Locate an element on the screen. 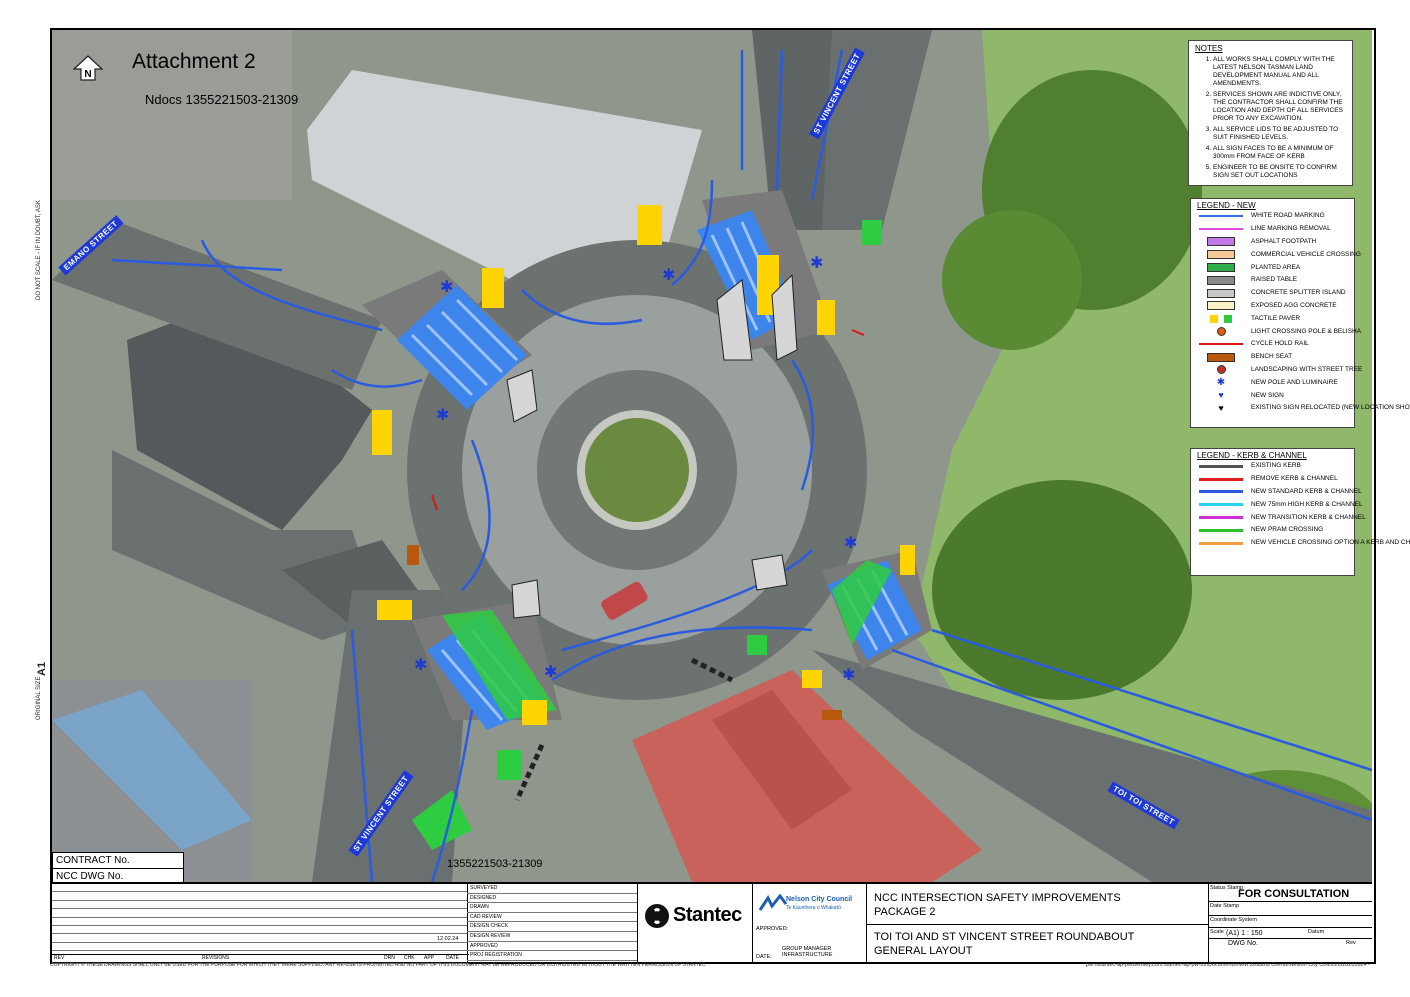 Image resolution: width=1410 pixels, height=997 pixels. legend-label: BENCH SEAT is located at coordinates (1272, 357).